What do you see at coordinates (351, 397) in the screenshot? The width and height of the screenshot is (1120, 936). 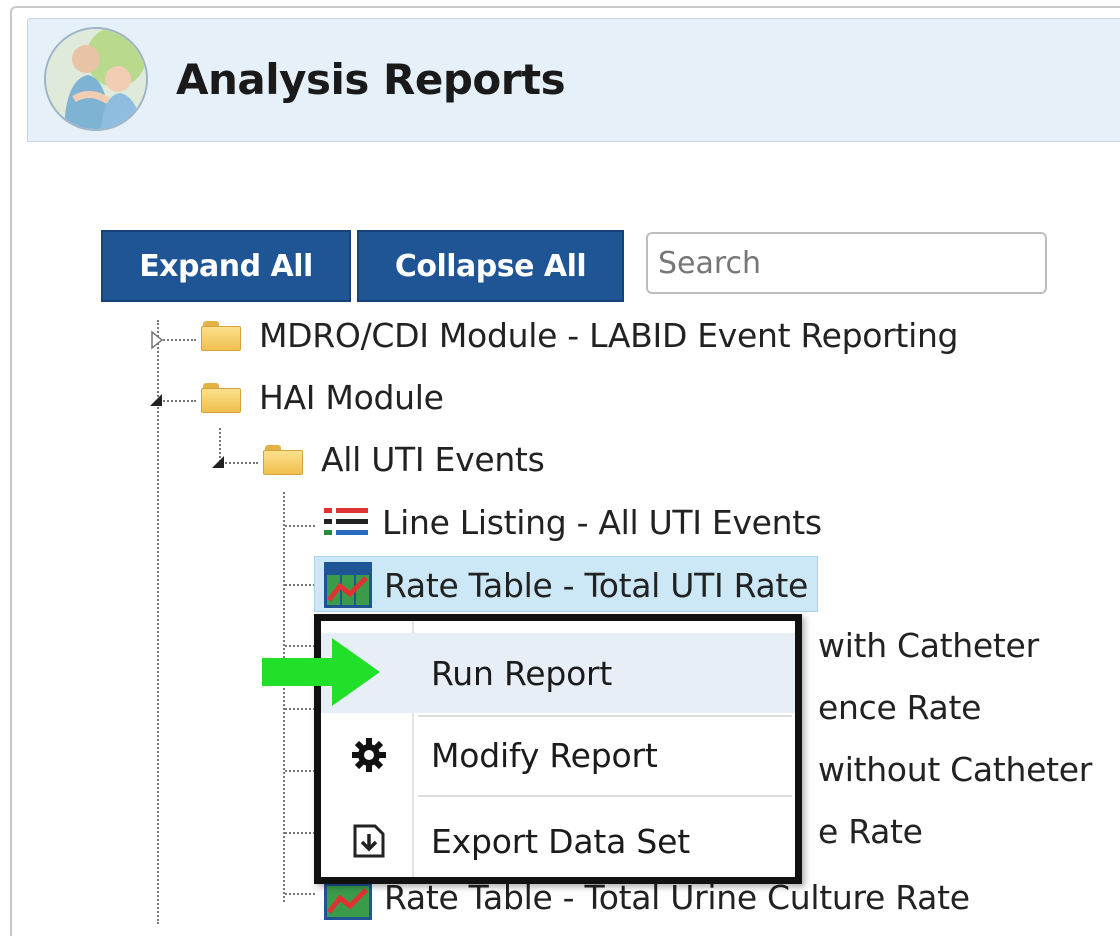 I see `tree-node-label: HAI Module` at bounding box center [351, 397].